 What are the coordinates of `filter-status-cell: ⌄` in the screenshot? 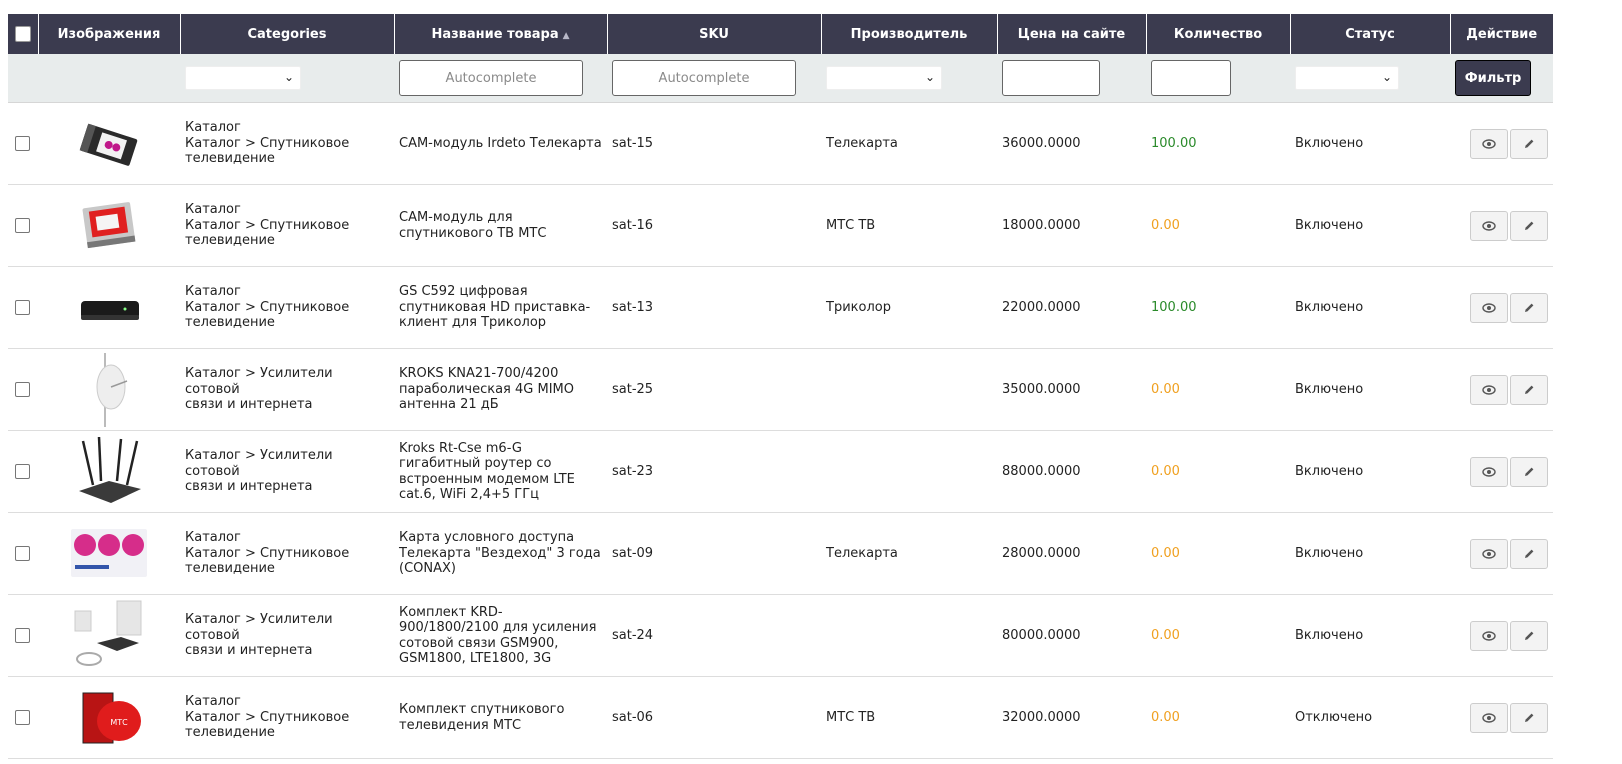 It's located at (1370, 78).